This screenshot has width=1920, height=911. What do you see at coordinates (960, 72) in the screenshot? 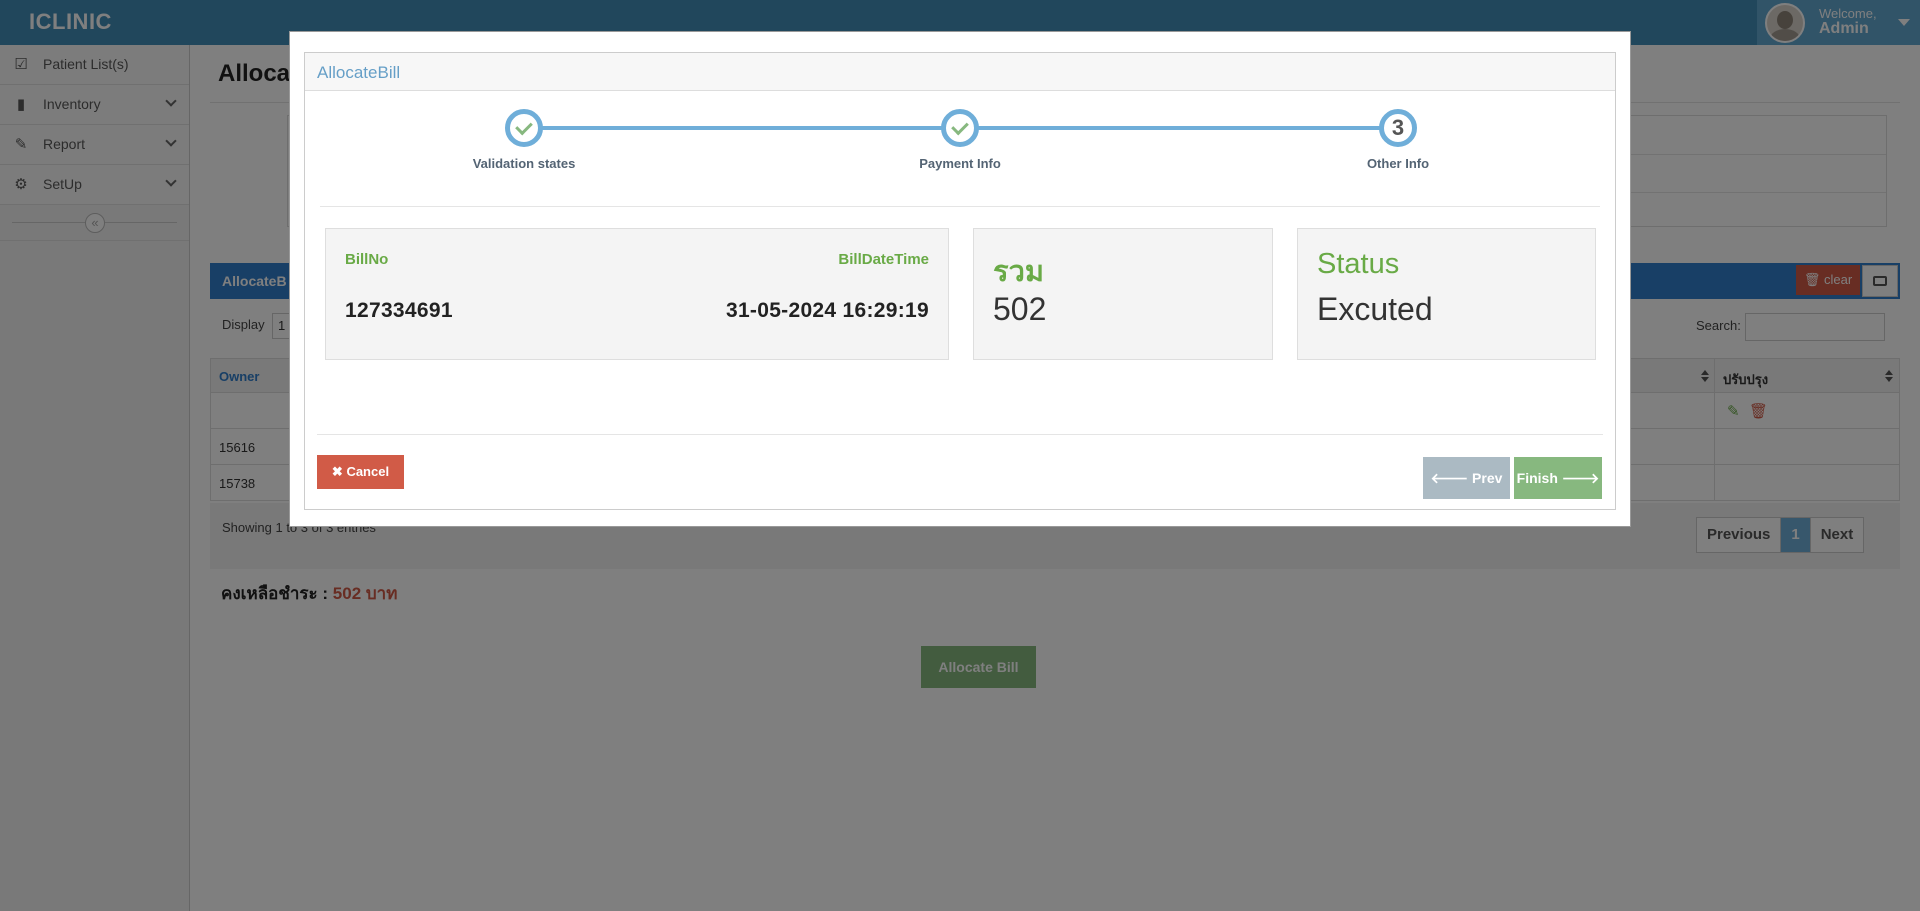
I see `modal-header: AllocateBill` at bounding box center [960, 72].